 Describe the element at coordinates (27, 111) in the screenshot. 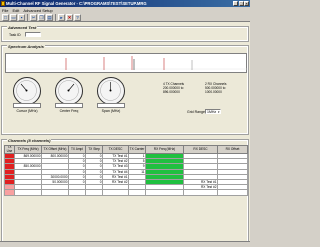

I see `cursor-gauge-label: Cursor (MHz)` at that location.